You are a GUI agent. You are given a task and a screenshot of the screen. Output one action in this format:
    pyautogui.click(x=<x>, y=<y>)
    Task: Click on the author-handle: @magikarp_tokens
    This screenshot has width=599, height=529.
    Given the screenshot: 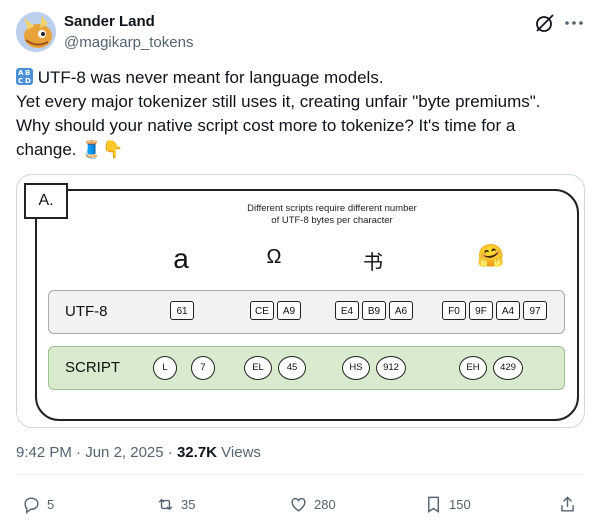 What is the action you would take?
    pyautogui.click(x=128, y=42)
    